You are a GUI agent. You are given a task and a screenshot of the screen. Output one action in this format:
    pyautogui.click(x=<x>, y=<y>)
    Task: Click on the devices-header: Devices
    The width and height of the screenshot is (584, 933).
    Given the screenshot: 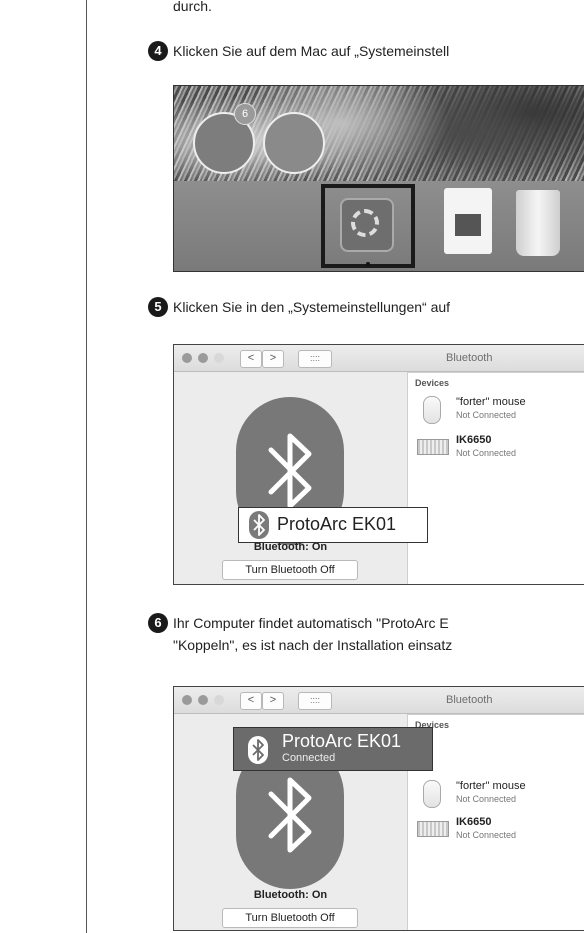 What is the action you would take?
    pyautogui.click(x=432, y=383)
    